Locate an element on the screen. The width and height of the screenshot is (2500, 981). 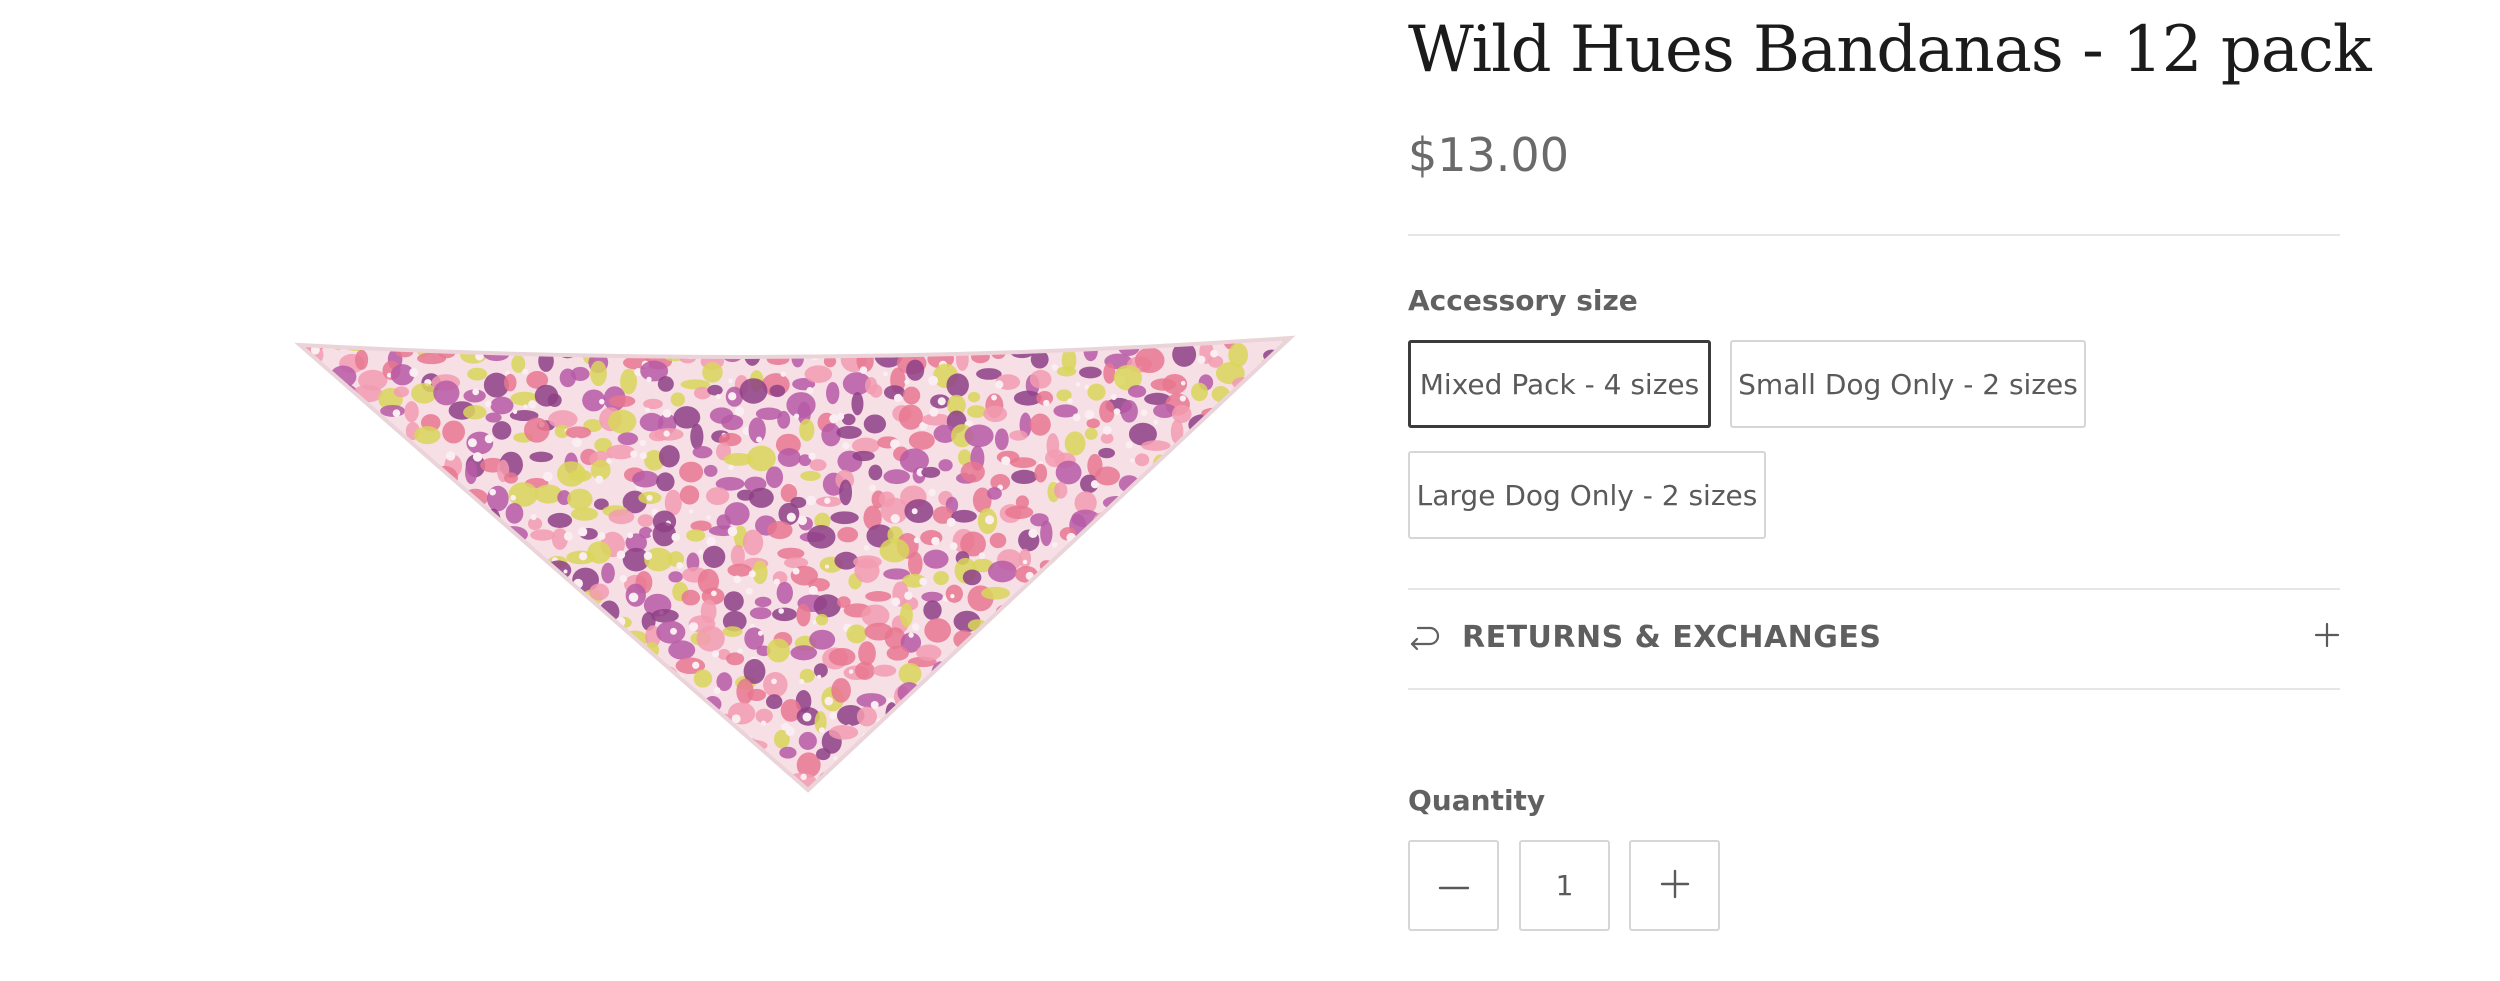
quantity-label: Quantity is located at coordinates (1477, 800).